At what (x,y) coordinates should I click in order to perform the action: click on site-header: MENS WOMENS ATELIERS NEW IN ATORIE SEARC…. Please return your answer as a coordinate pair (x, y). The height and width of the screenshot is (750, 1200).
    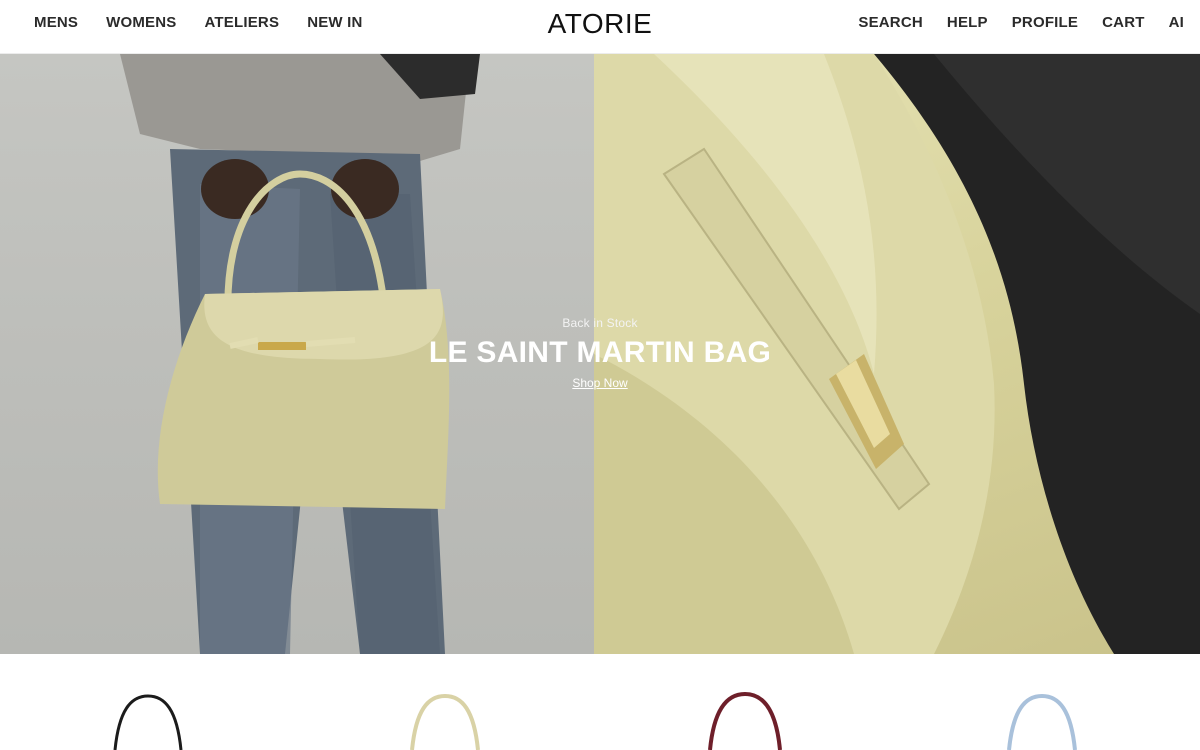
    Looking at the image, I should click on (600, 27).